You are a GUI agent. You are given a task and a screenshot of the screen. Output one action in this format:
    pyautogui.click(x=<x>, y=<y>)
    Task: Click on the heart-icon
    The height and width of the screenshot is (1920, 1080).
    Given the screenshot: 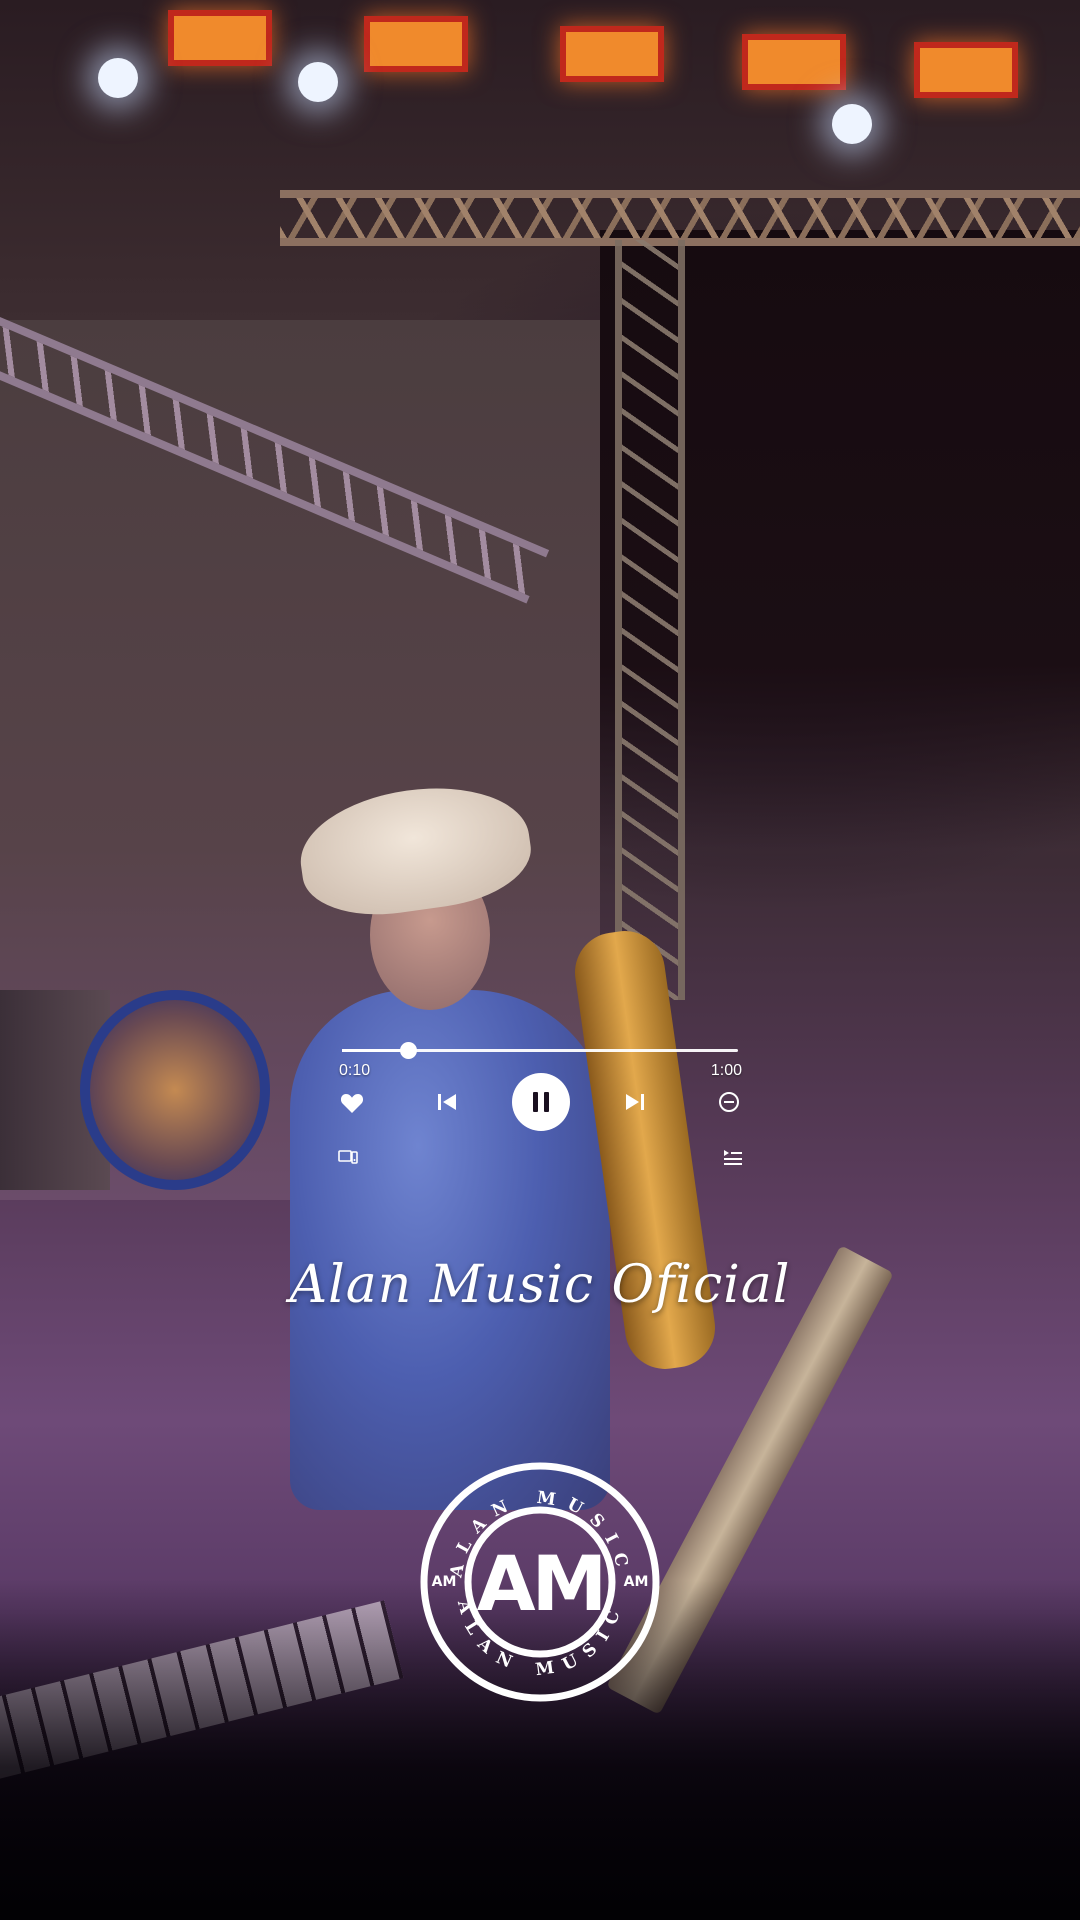 What is the action you would take?
    pyautogui.click(x=352, y=1103)
    